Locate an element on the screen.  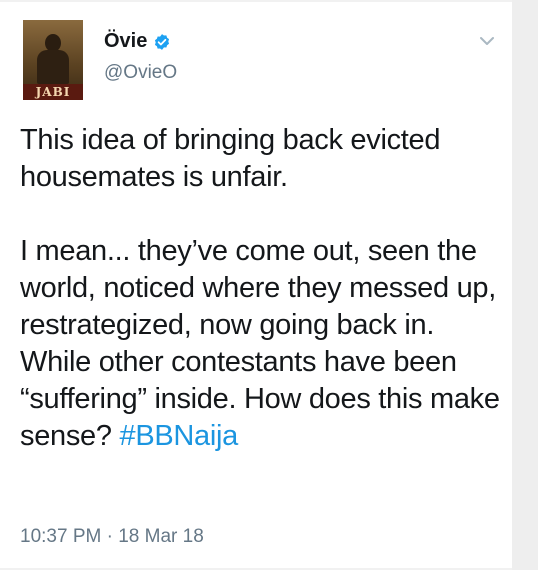
author-handle: @OvieO is located at coordinates (140, 73).